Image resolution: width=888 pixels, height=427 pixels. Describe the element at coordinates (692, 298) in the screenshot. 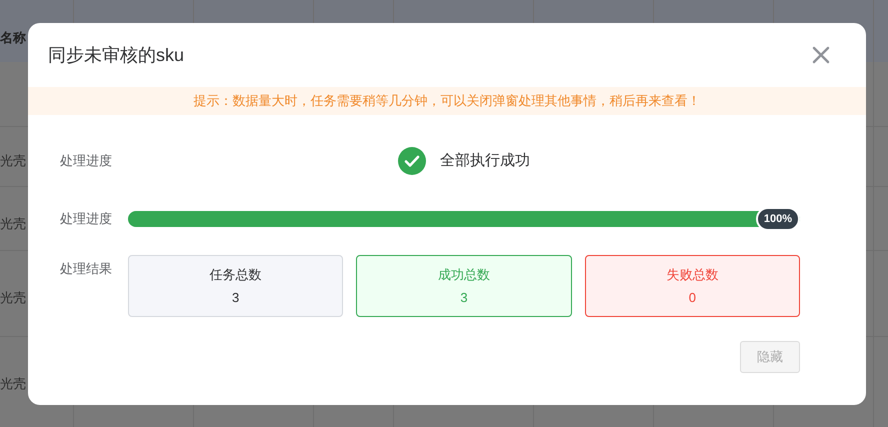

I see `card-value: 0` at that location.